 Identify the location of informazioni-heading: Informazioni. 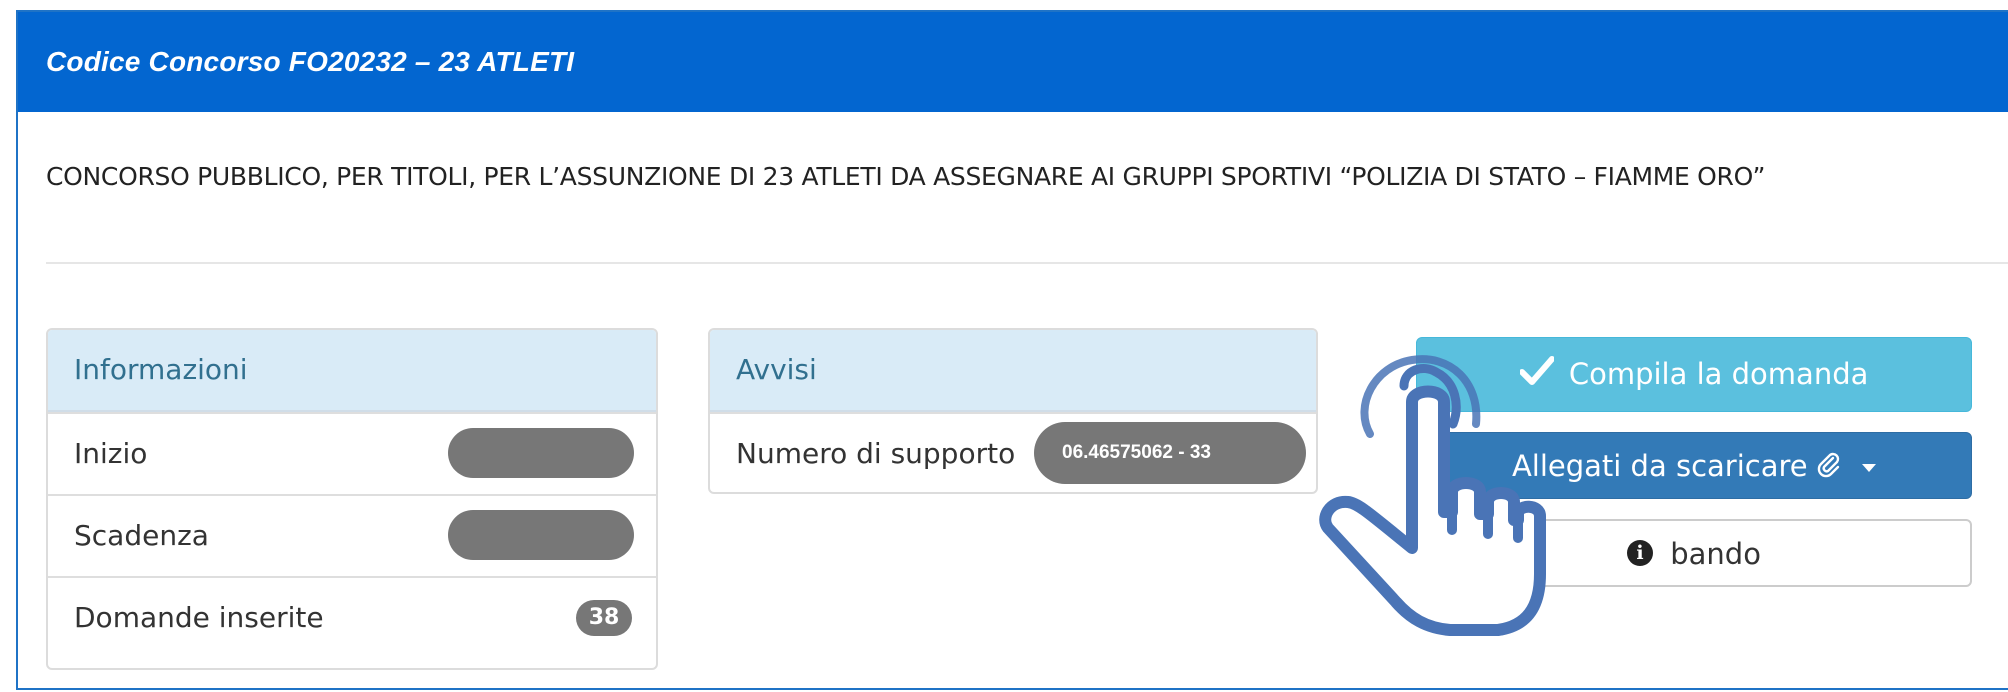
(352, 371).